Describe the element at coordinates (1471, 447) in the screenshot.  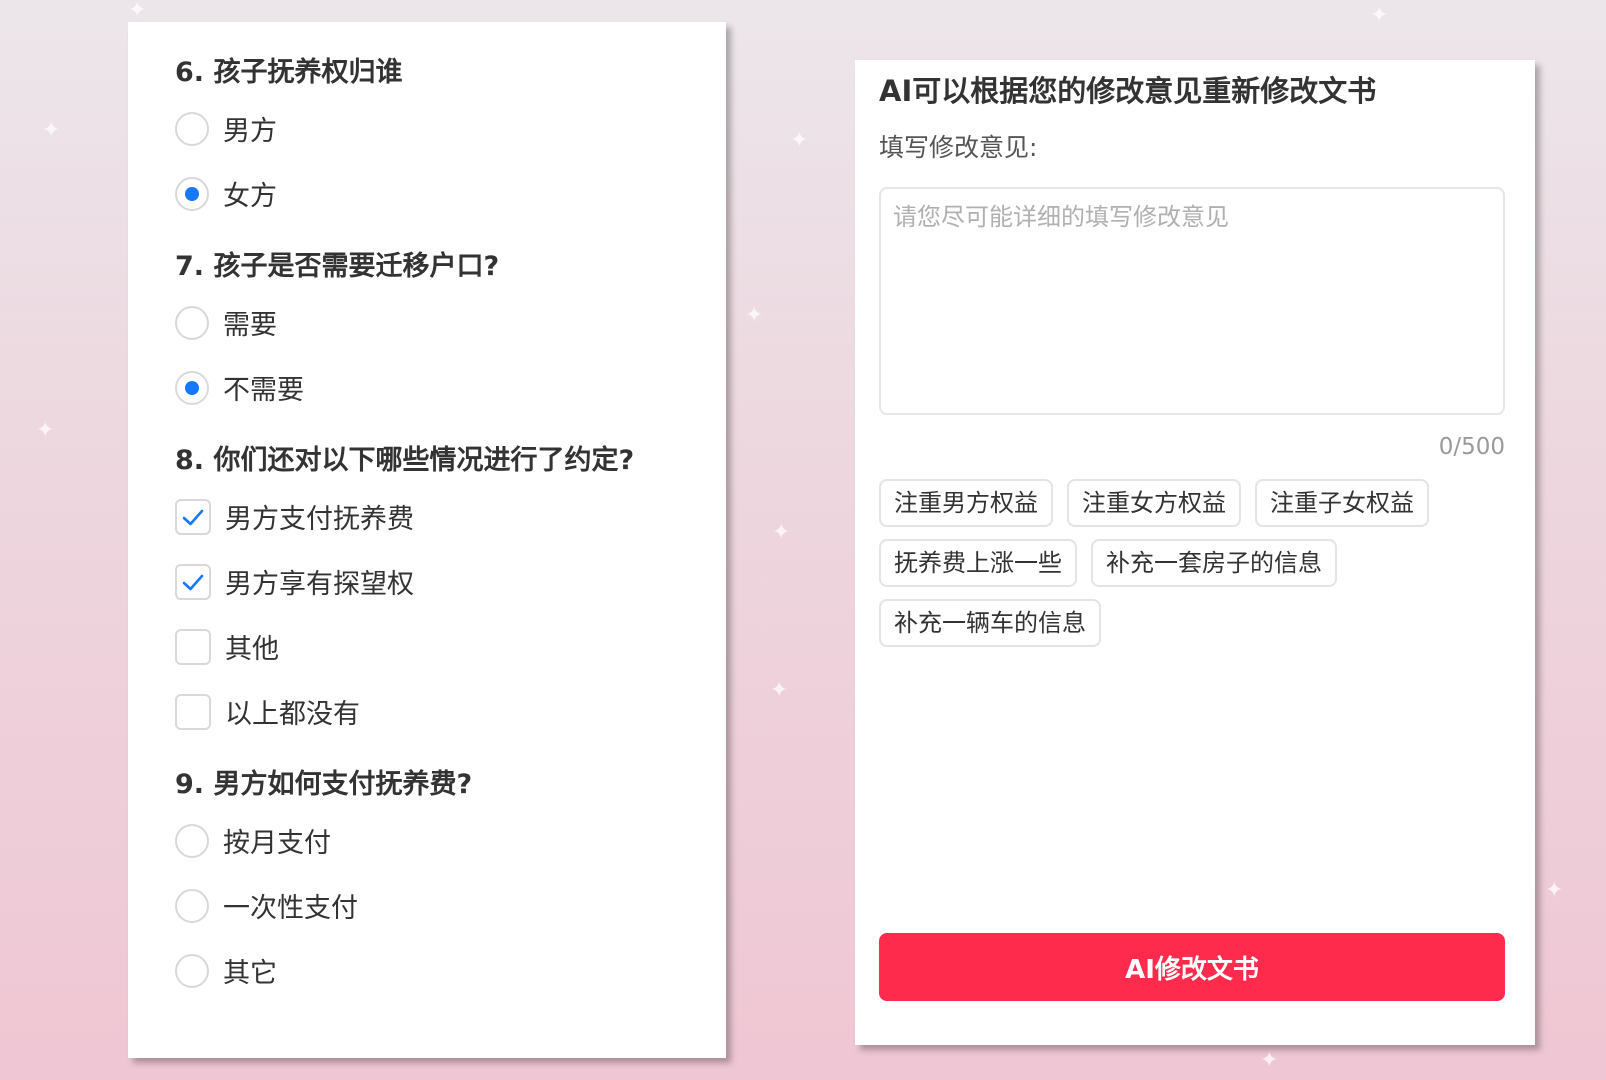
I see `char-counter: 0/500` at that location.